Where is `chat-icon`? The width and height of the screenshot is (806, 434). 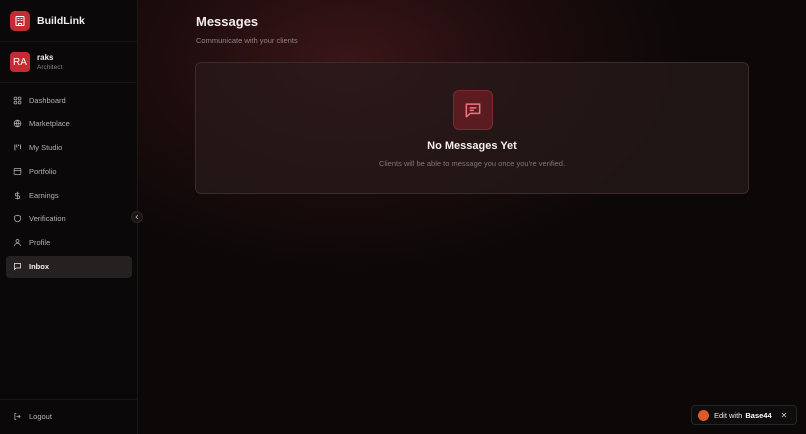 chat-icon is located at coordinates (17, 266).